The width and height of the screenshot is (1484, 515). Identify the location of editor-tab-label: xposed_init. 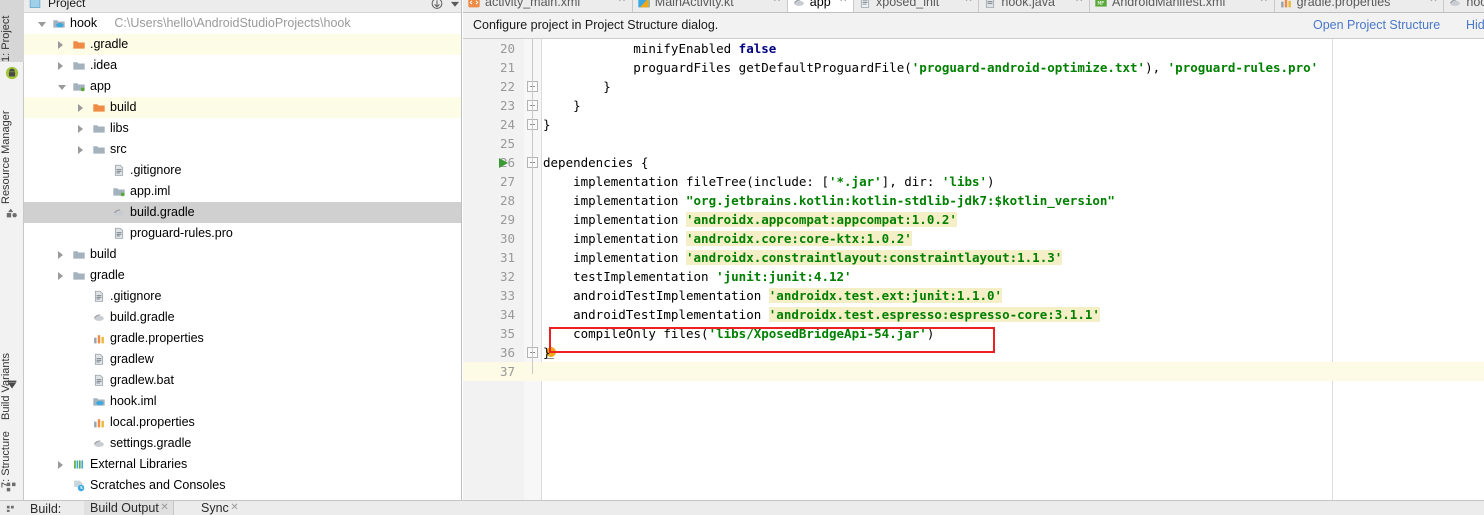
(908, 4).